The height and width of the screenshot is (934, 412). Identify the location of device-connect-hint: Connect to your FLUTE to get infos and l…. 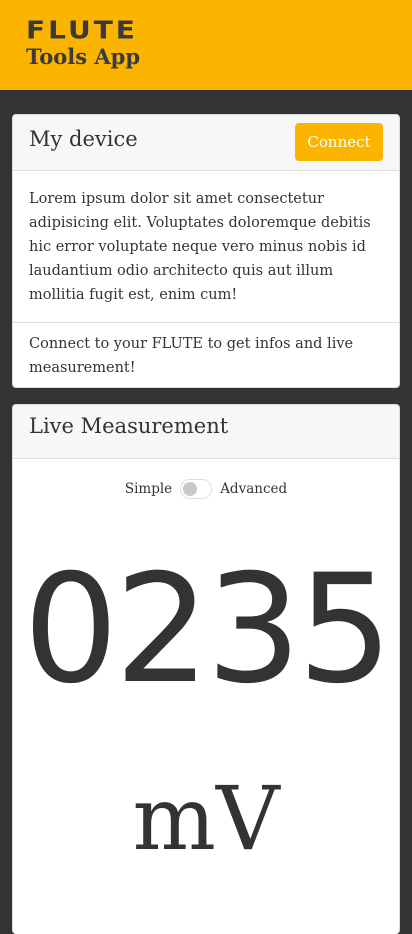
(191, 356).